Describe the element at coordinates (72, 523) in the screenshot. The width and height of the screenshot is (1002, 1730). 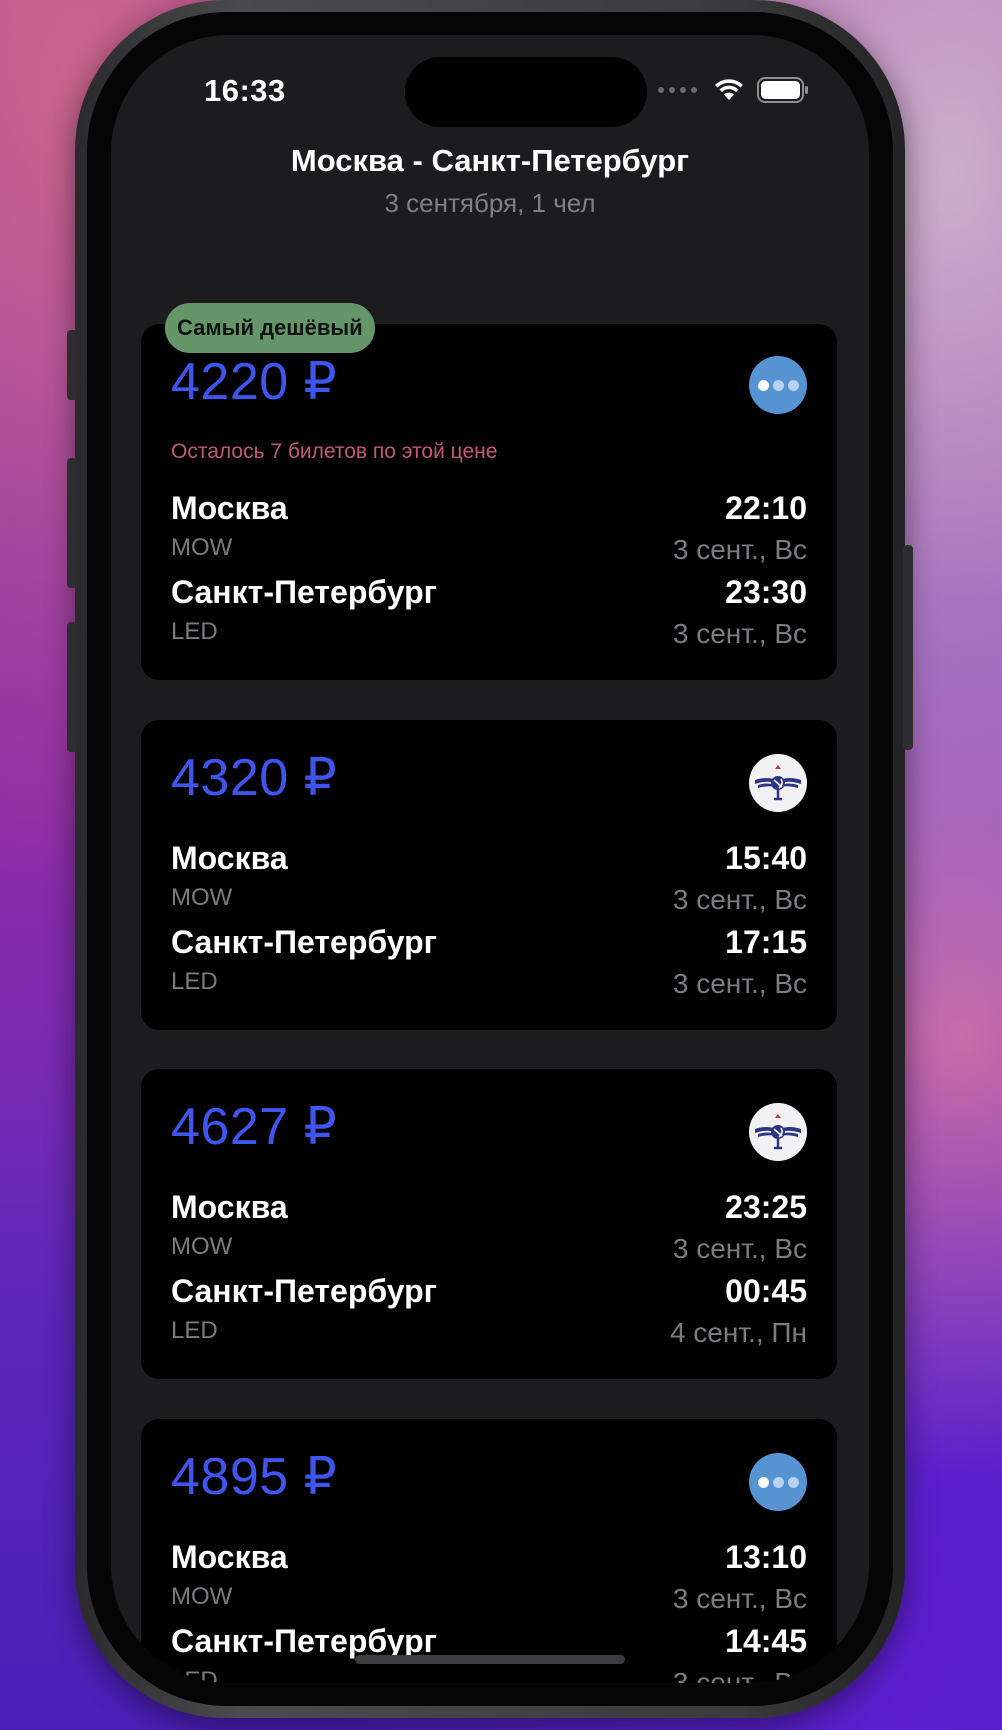
I see `volume-up-button` at that location.